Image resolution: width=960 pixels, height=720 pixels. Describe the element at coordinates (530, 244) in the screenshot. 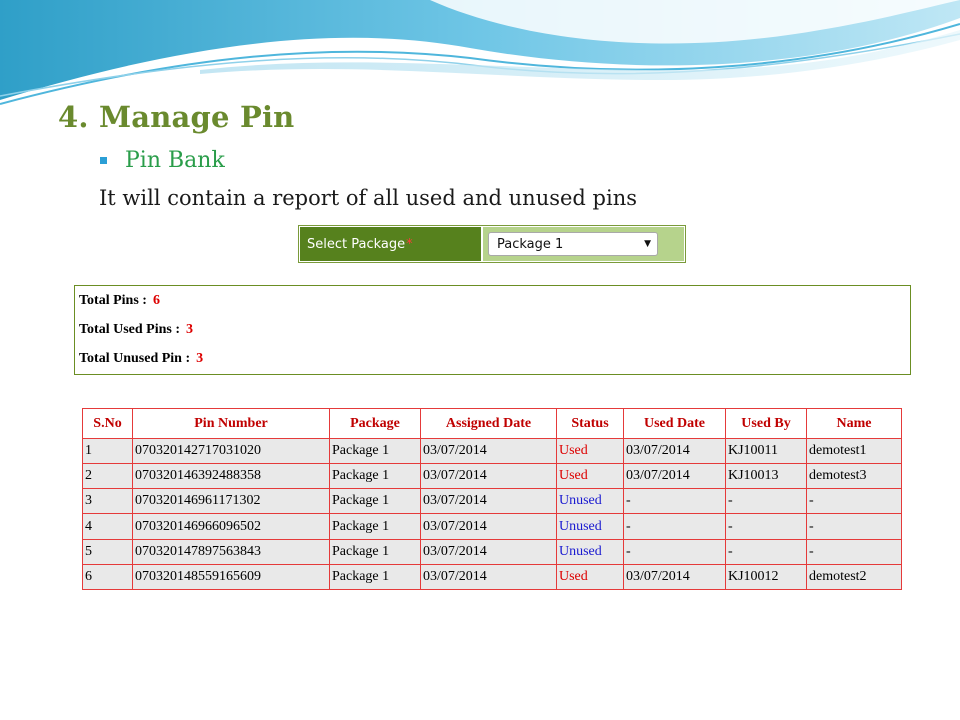

I see `package-select-value: Package 1` at that location.